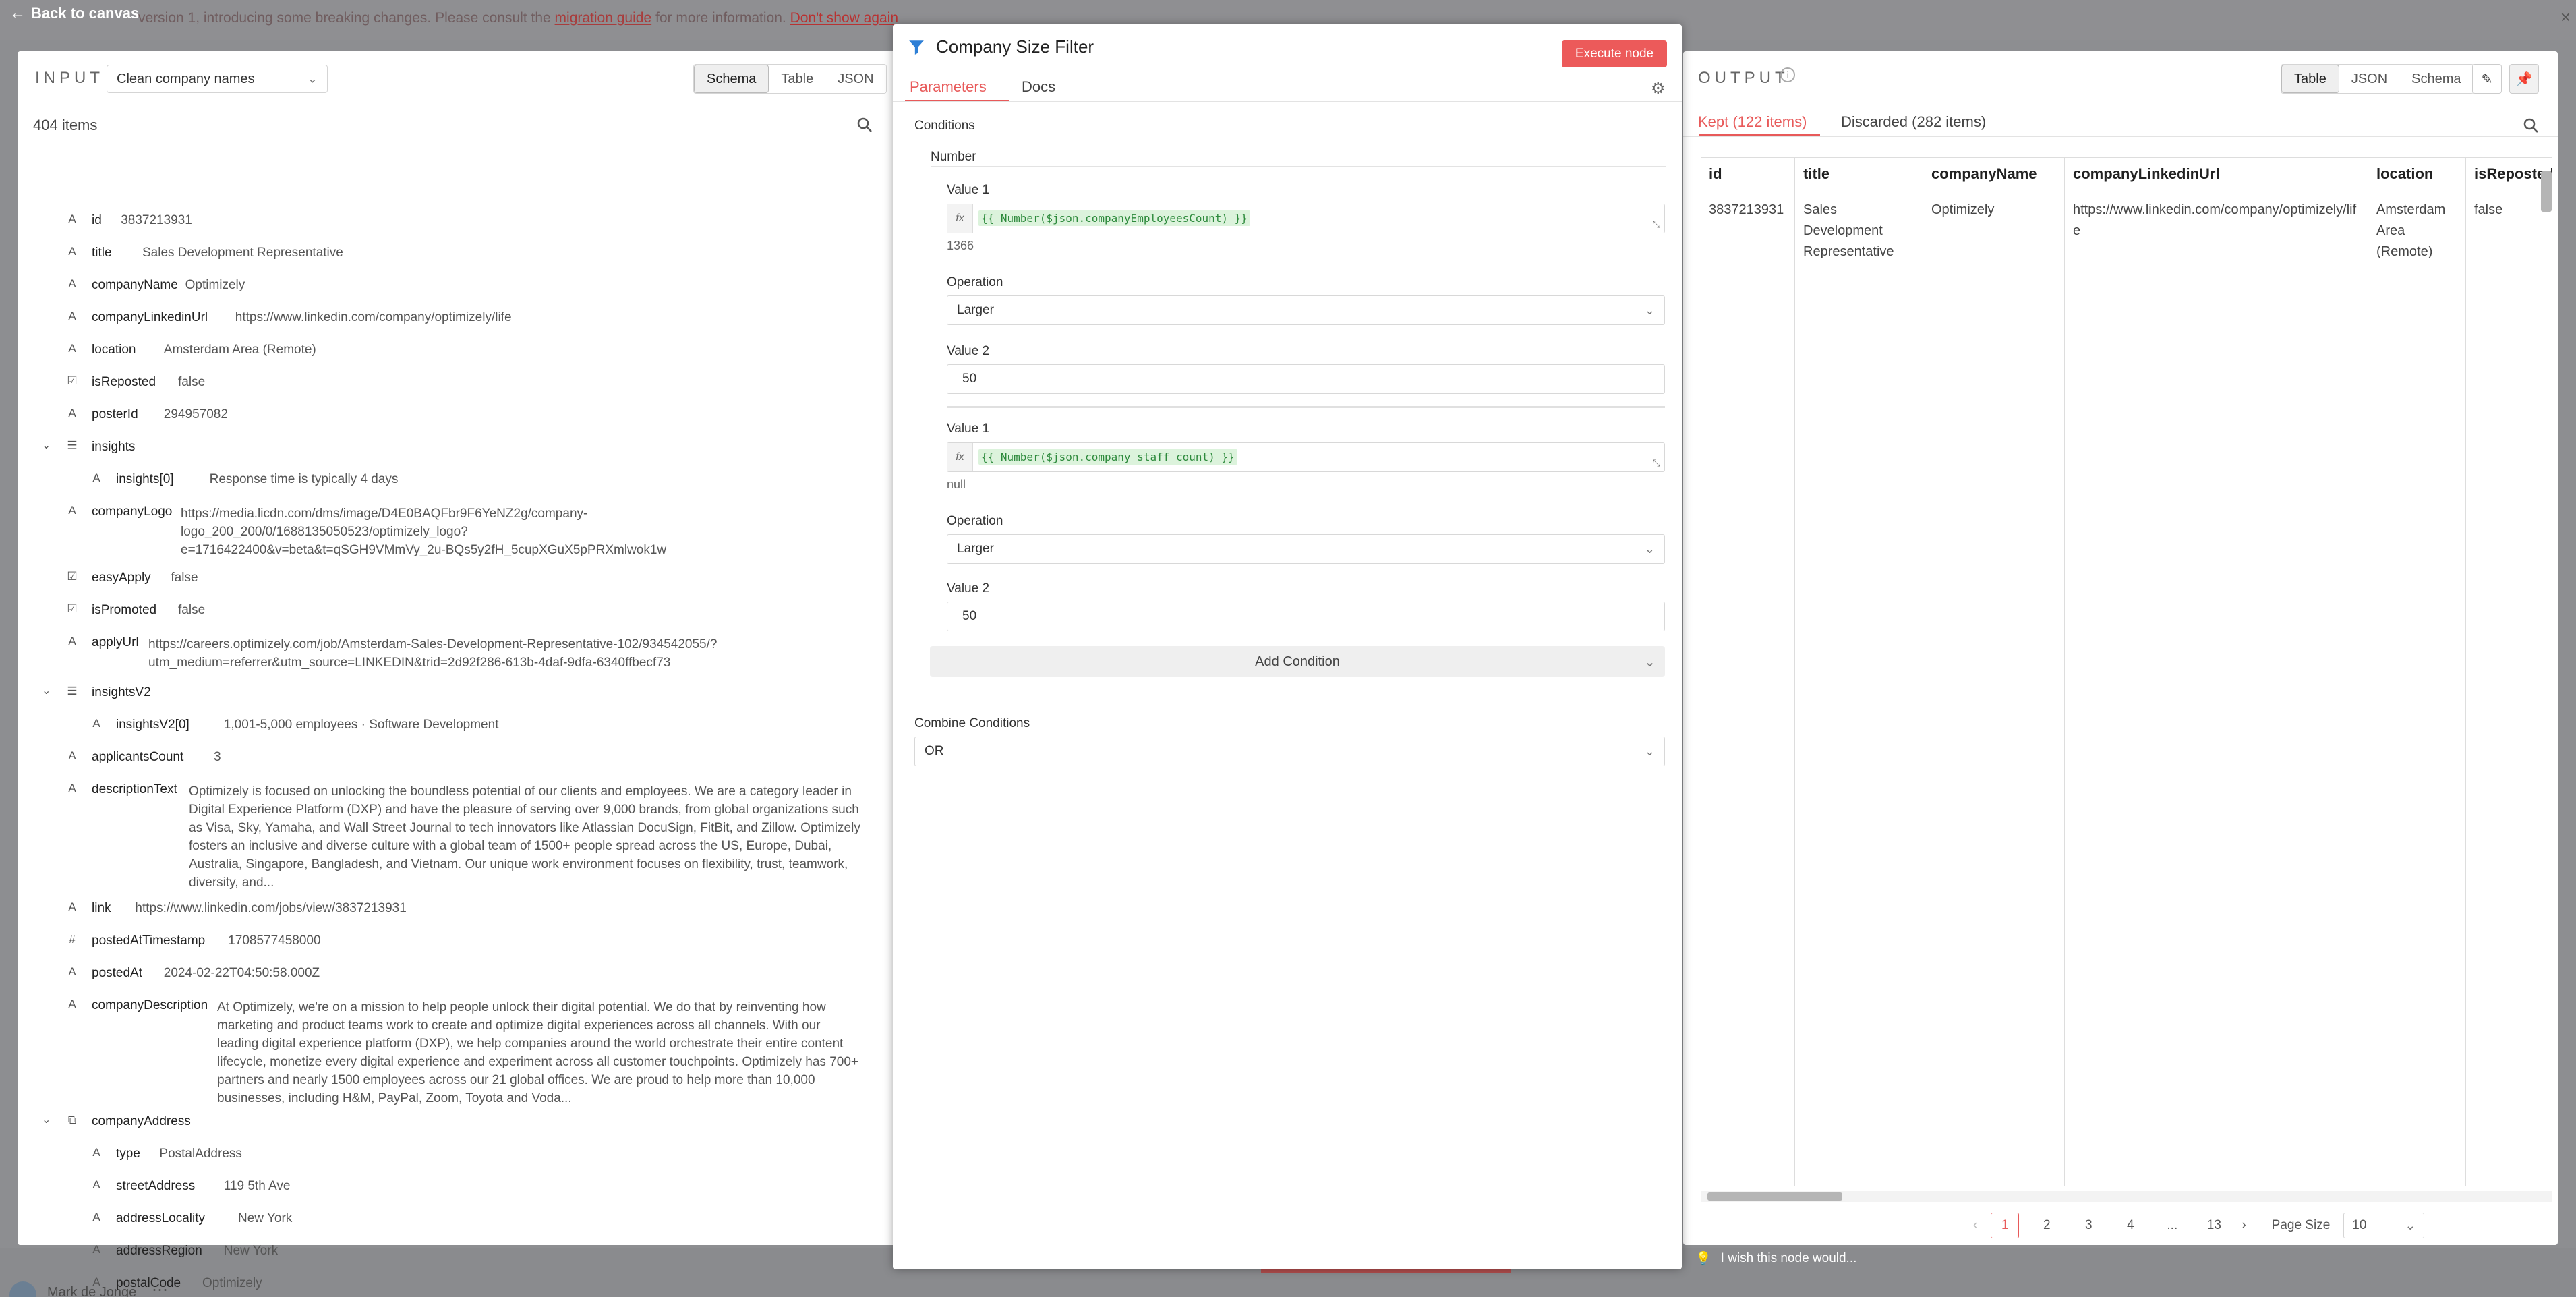  What do you see at coordinates (1297, 661) in the screenshot?
I see `add-condition-button: Add Condition ⌄` at bounding box center [1297, 661].